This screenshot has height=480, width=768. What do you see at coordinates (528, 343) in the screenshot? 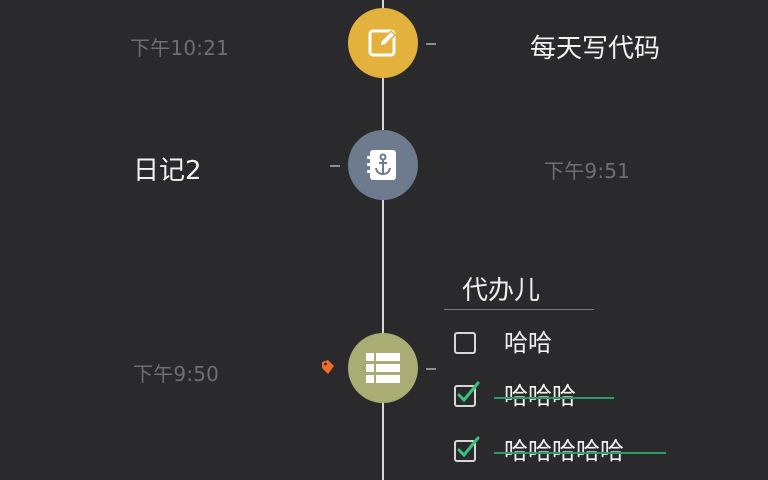
I see `todo-item-text: 哈哈` at bounding box center [528, 343].